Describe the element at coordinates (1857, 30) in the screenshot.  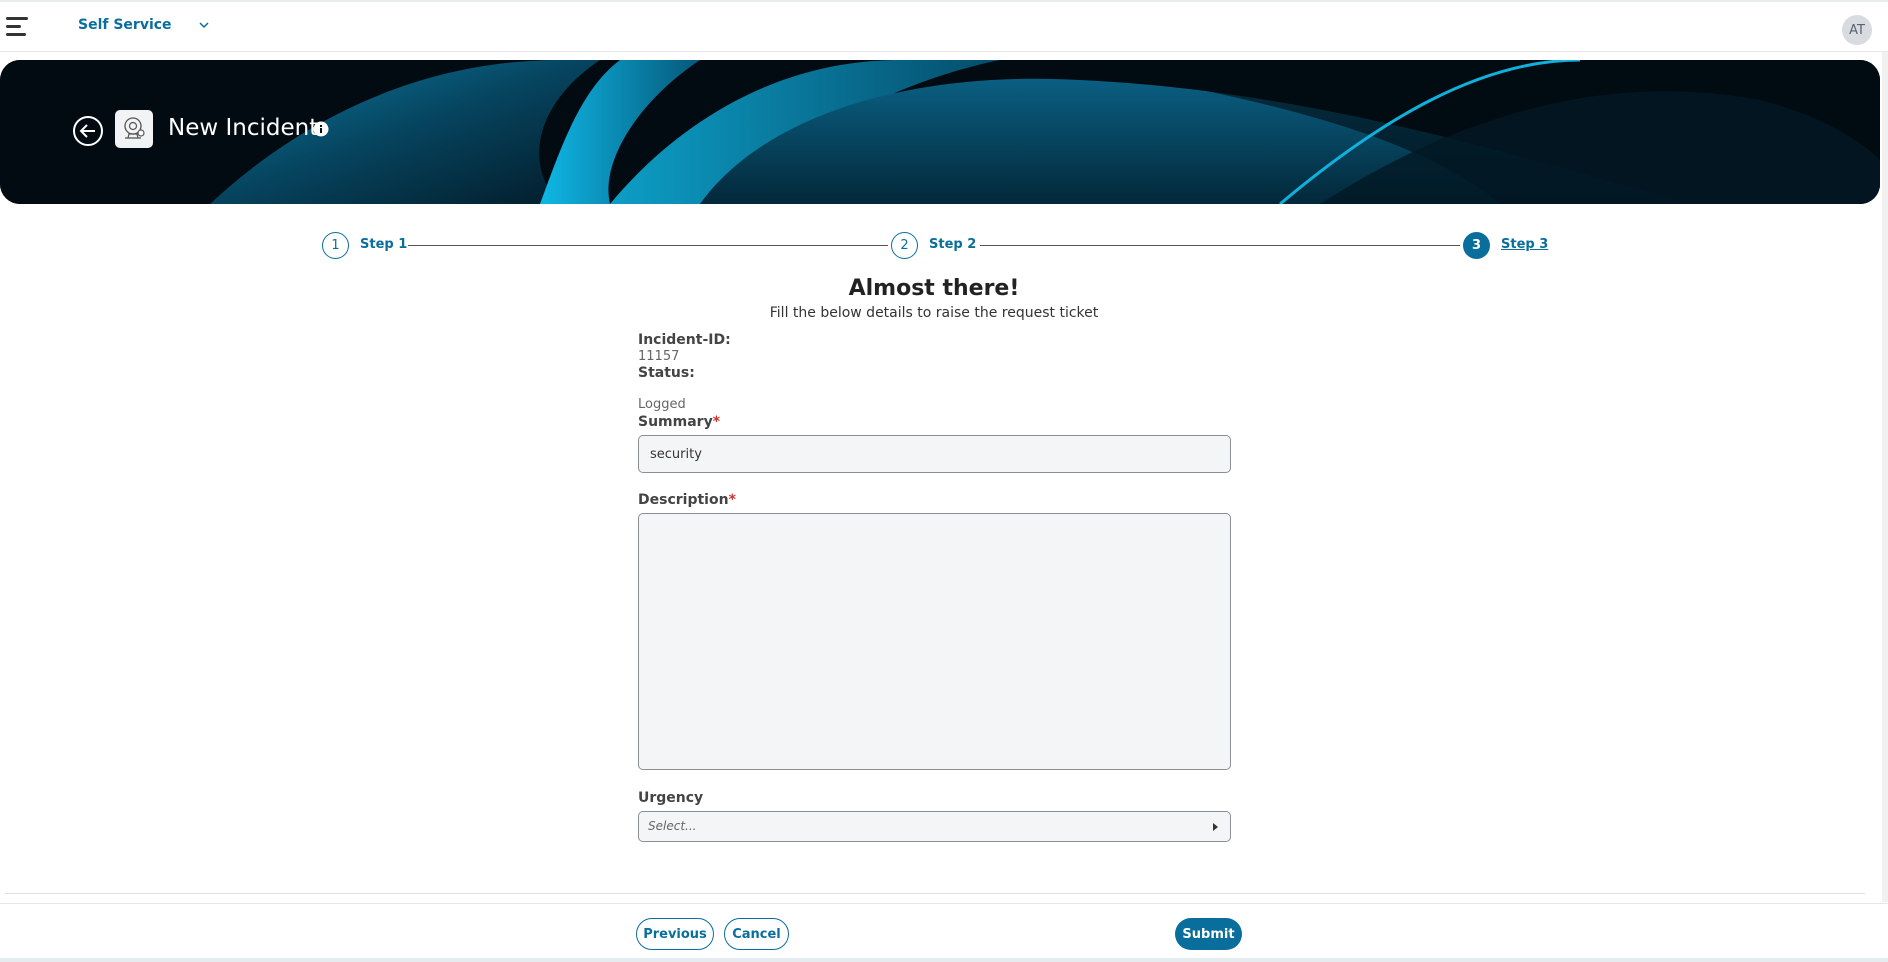
I see `avatar: AT` at that location.